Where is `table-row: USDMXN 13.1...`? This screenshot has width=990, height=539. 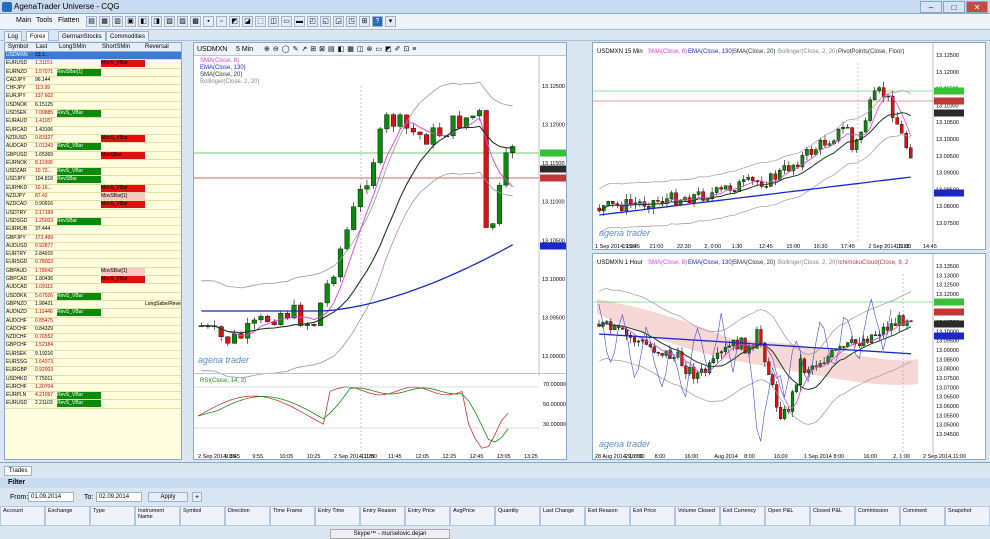
table-row: USDMXN 13.1... is located at coordinates (93, 56).